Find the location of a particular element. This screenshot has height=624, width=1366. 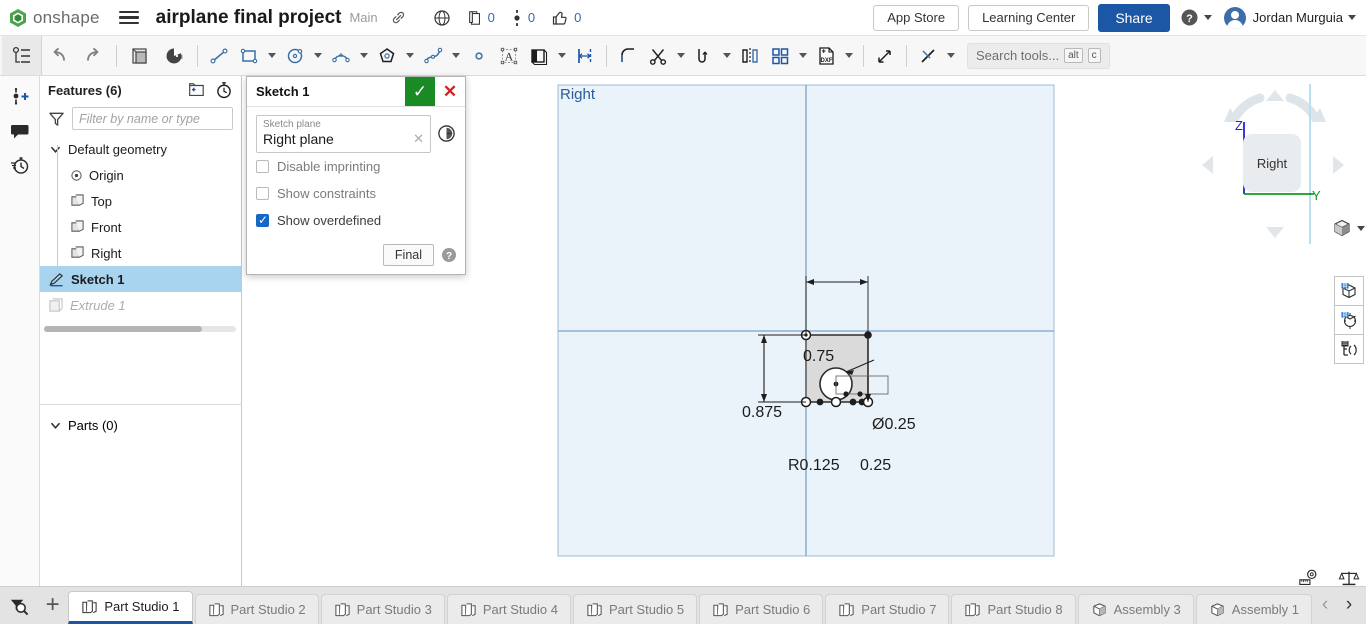

view-cube: Right Z Y is located at coordinates (1275, 164).